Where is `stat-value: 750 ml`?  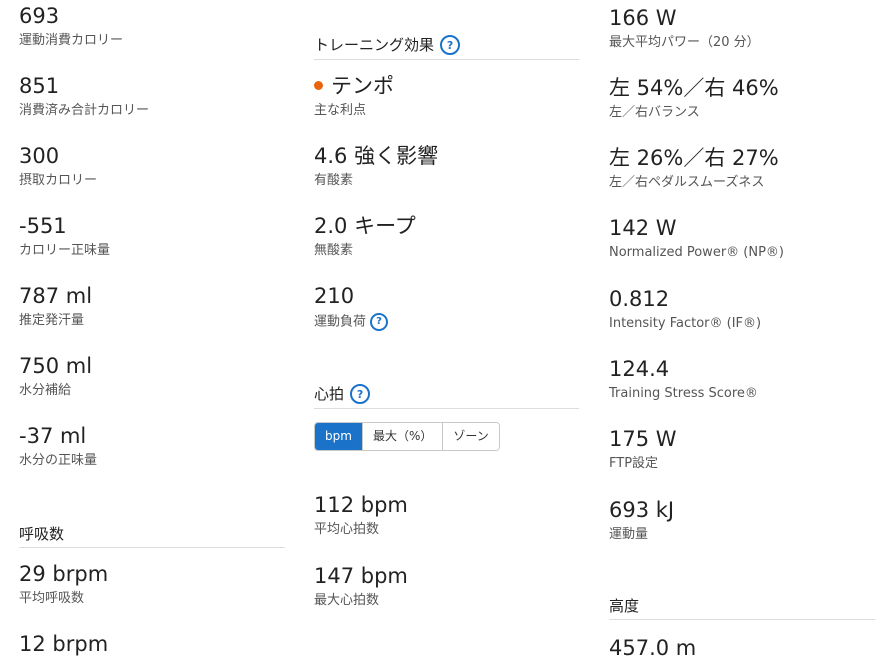
stat-value: 750 ml is located at coordinates (56, 366).